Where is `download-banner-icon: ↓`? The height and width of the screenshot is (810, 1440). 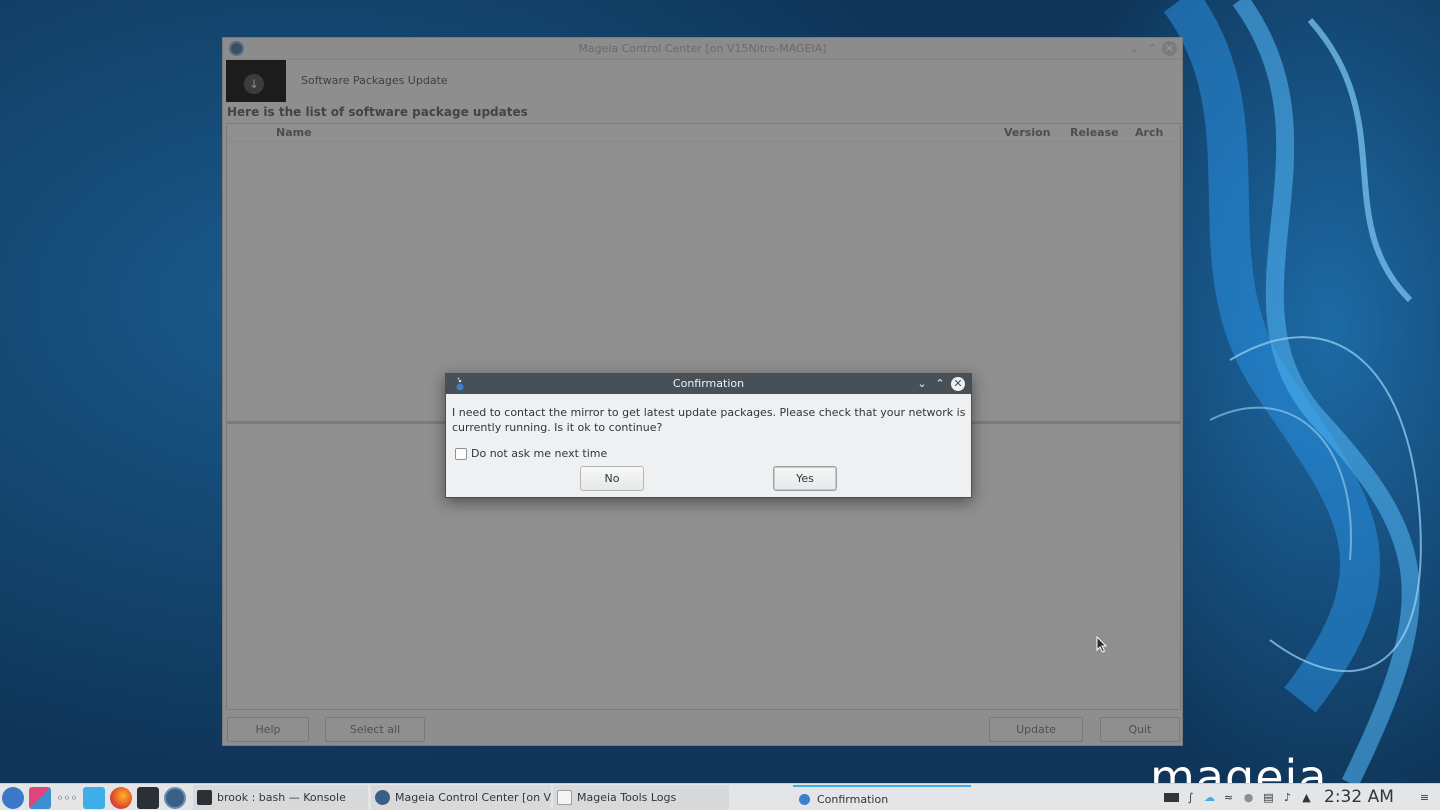
download-banner-icon: ↓ is located at coordinates (260, 81).